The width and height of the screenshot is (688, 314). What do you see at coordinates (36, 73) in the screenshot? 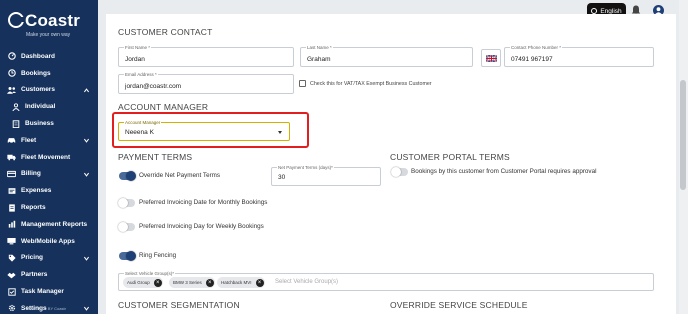
I see `sidebar-item-label: Bookings` at bounding box center [36, 73].